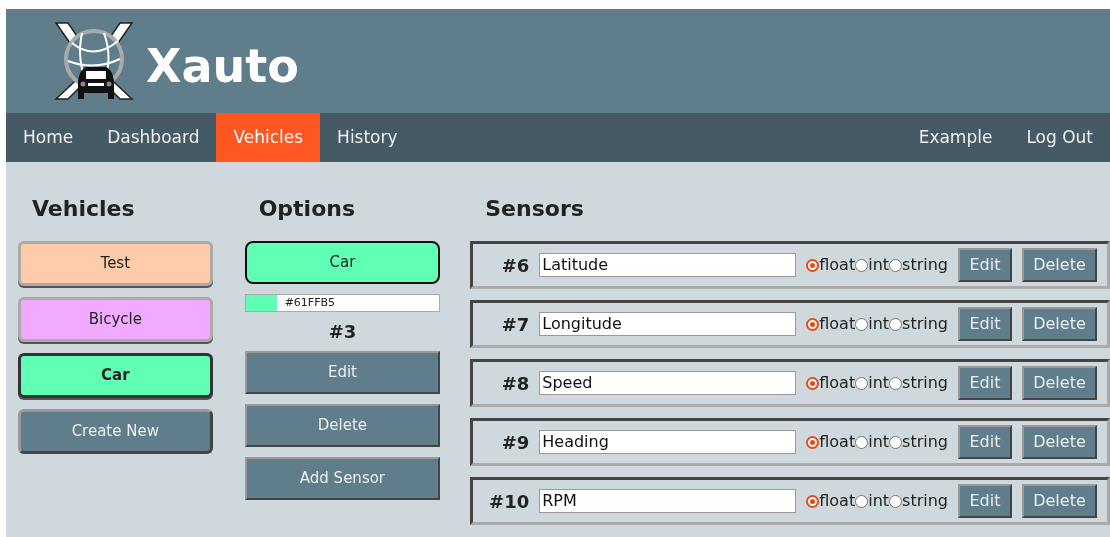 The image size is (1110, 537). Describe the element at coordinates (668, 383) in the screenshot. I see `sensor-name-field: Speed` at that location.